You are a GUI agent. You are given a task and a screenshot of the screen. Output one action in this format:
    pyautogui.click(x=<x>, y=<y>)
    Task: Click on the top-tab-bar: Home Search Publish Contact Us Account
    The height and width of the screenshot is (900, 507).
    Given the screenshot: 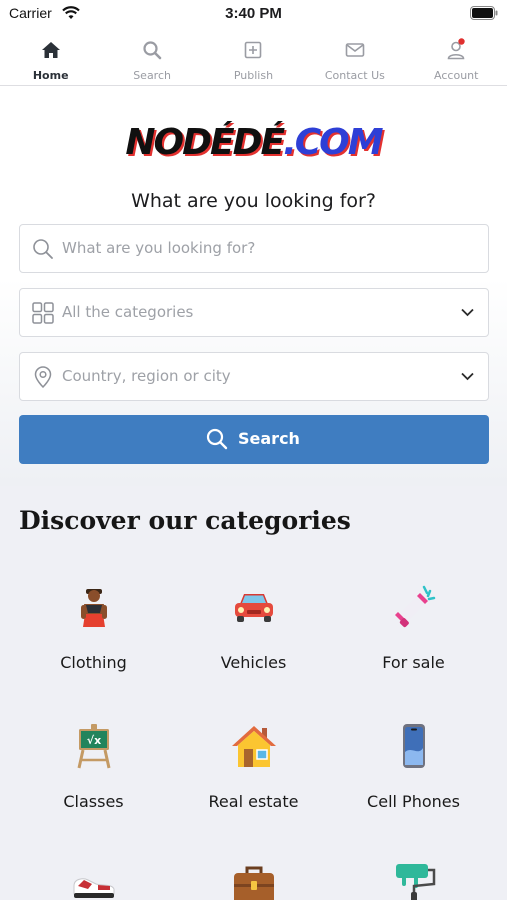 What is the action you would take?
    pyautogui.click(x=253, y=57)
    